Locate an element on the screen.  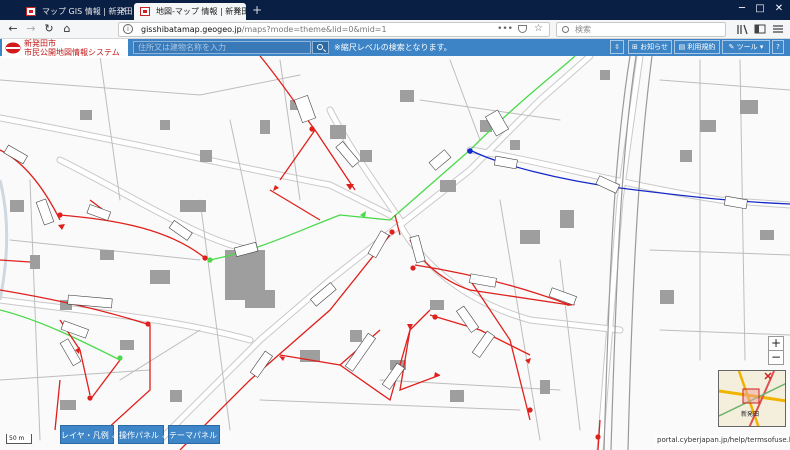
expand-icon: ⇳ is located at coordinates (617, 47).